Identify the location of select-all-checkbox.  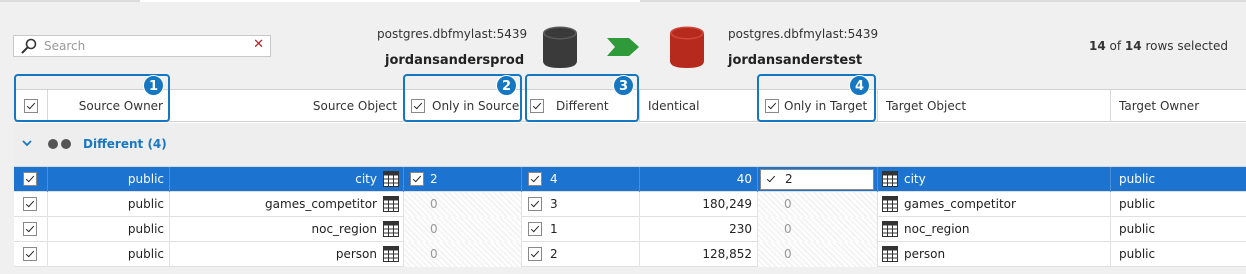
(31, 106).